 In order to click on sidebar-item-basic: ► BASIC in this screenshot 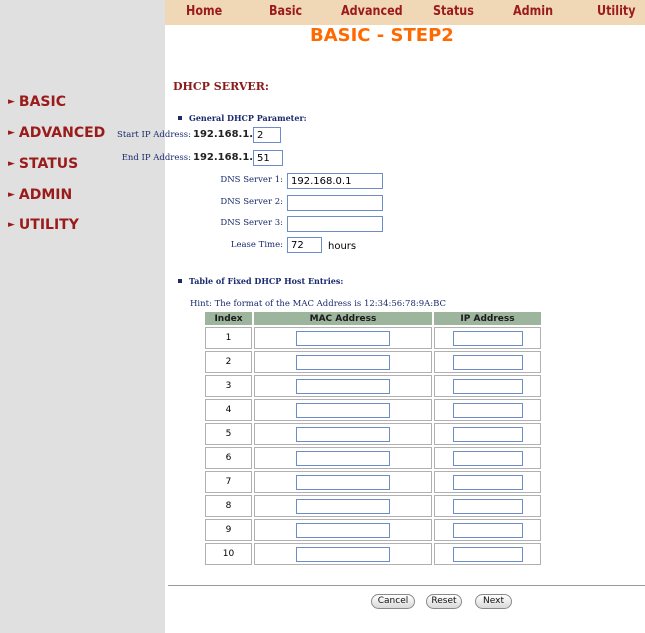, I will do `click(37, 102)`.